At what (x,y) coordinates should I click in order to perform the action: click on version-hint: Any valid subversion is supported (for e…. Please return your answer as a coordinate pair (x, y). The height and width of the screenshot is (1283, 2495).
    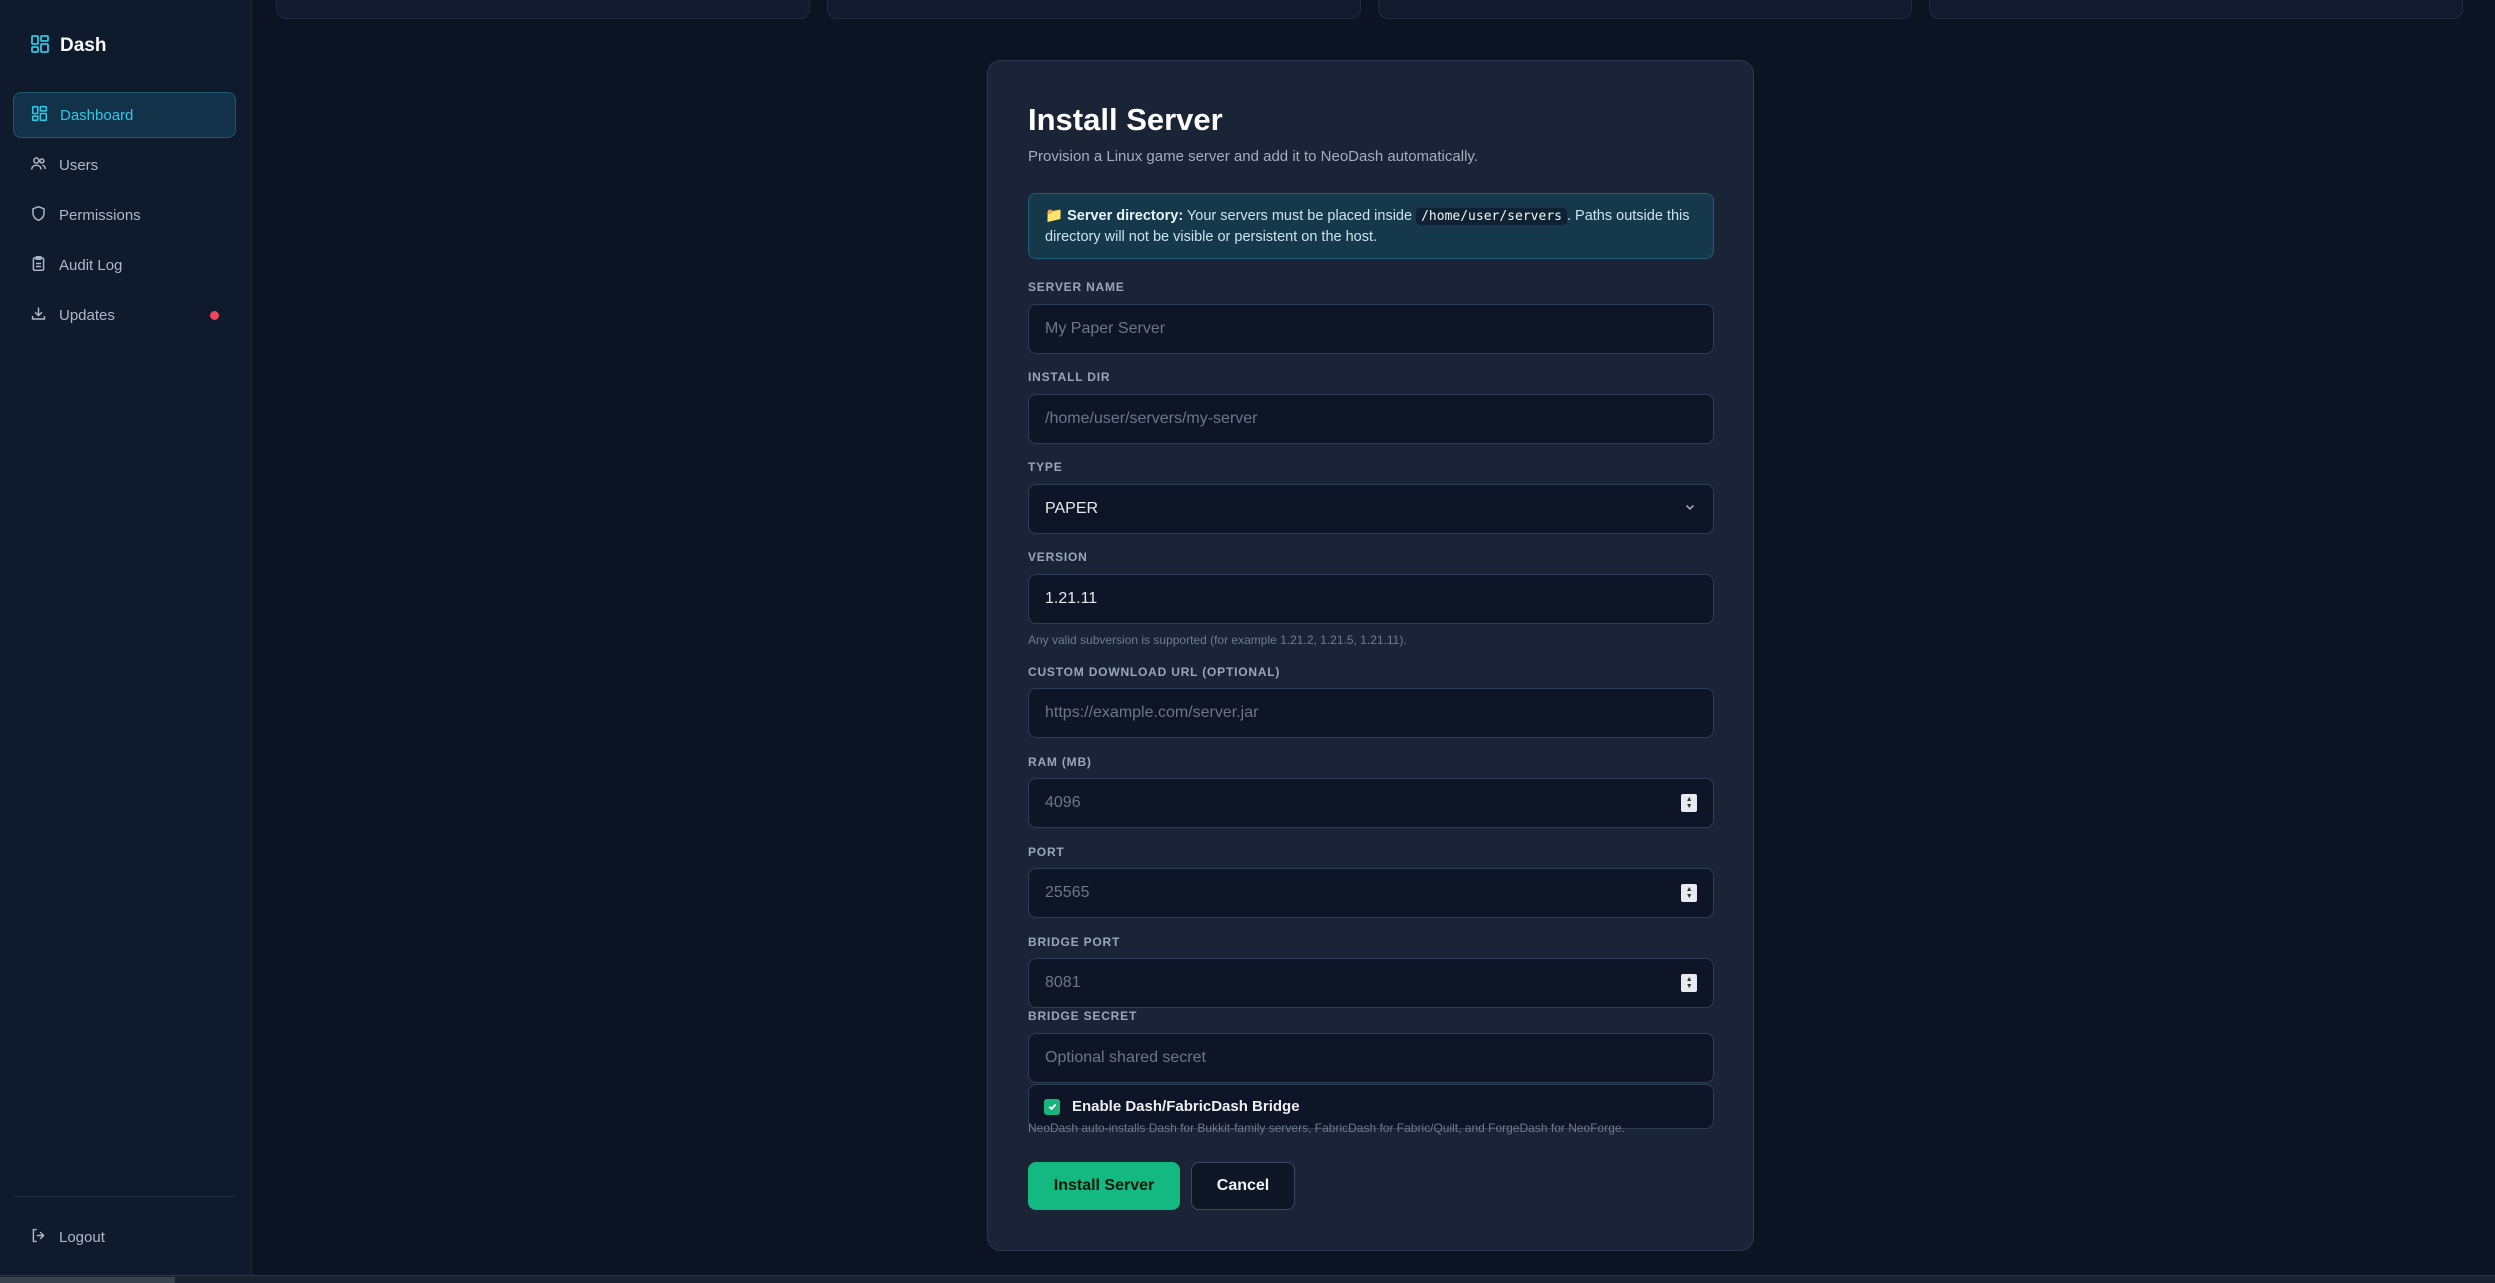
    Looking at the image, I should click on (1217, 640).